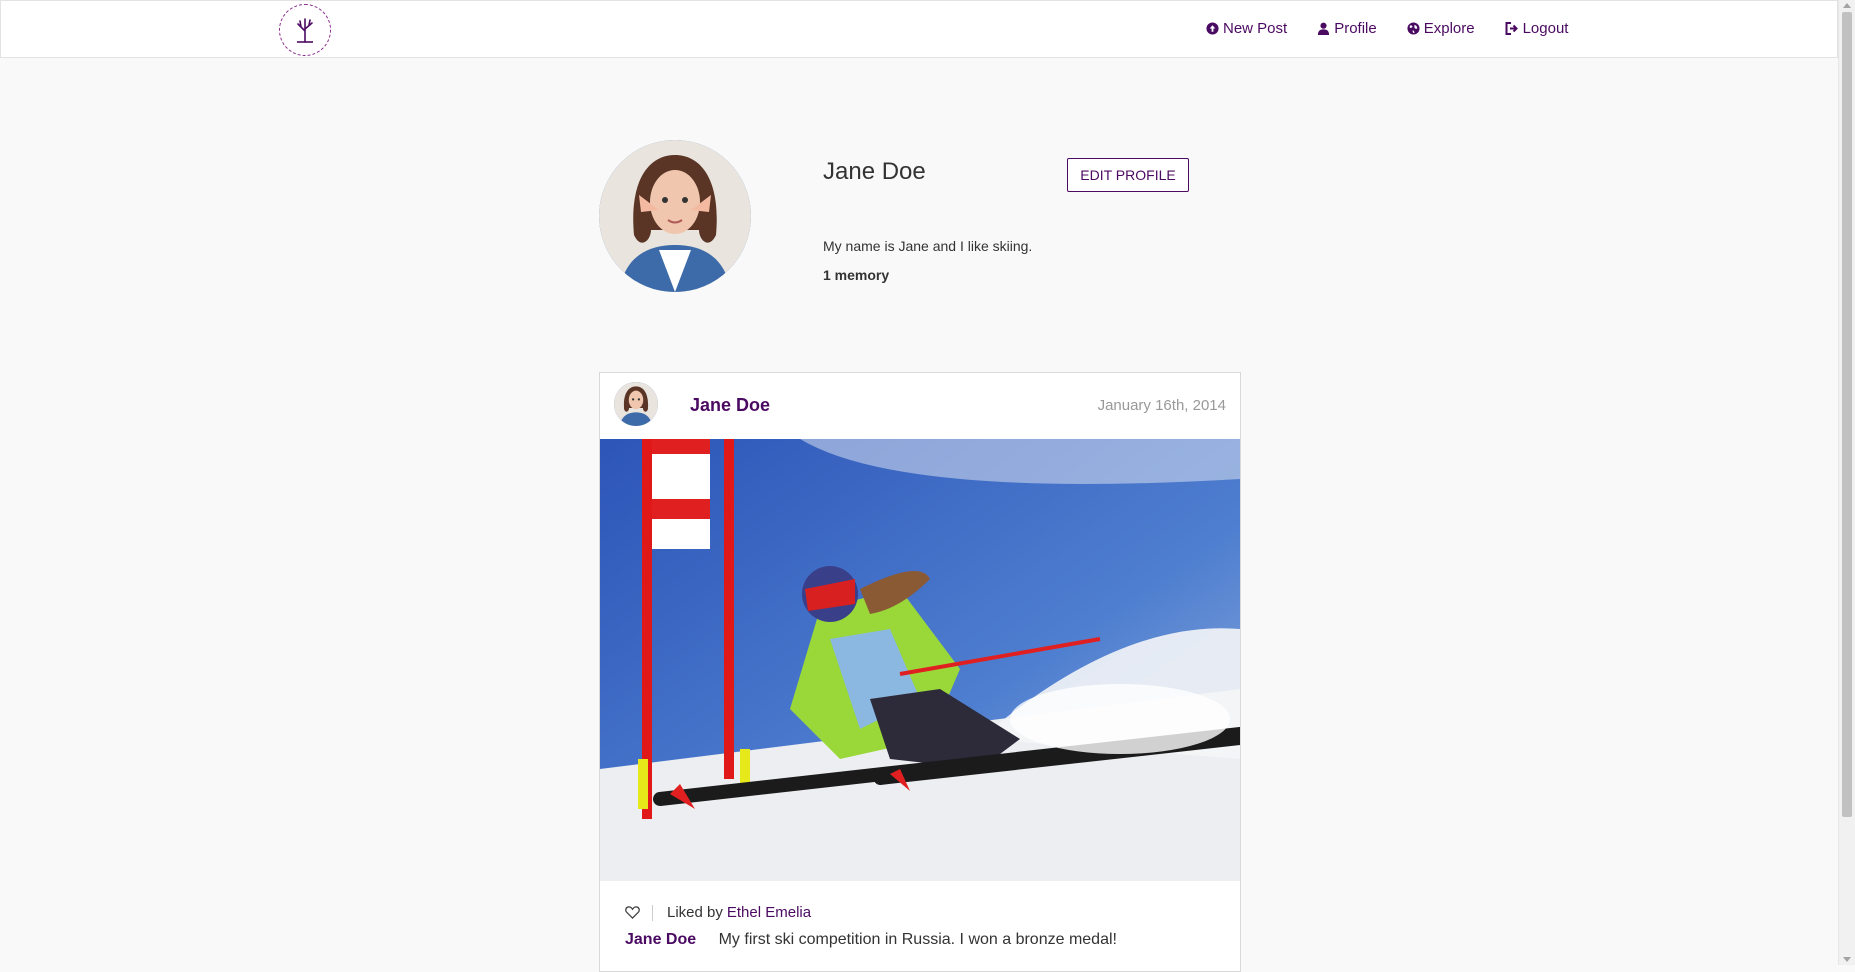 The image size is (1855, 972). I want to click on profile-name: Jane Doe, so click(874, 171).